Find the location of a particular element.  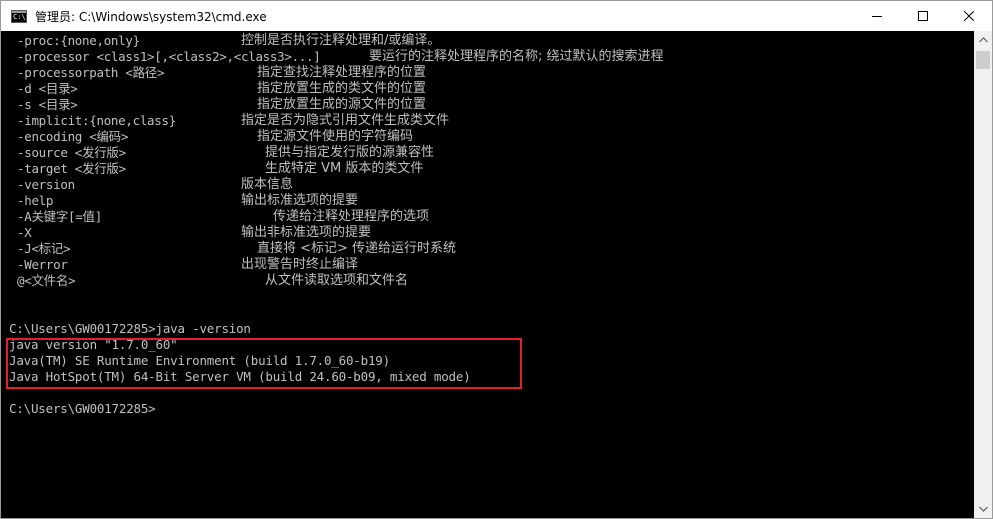

chevron-down-icon is located at coordinates (983, 509).